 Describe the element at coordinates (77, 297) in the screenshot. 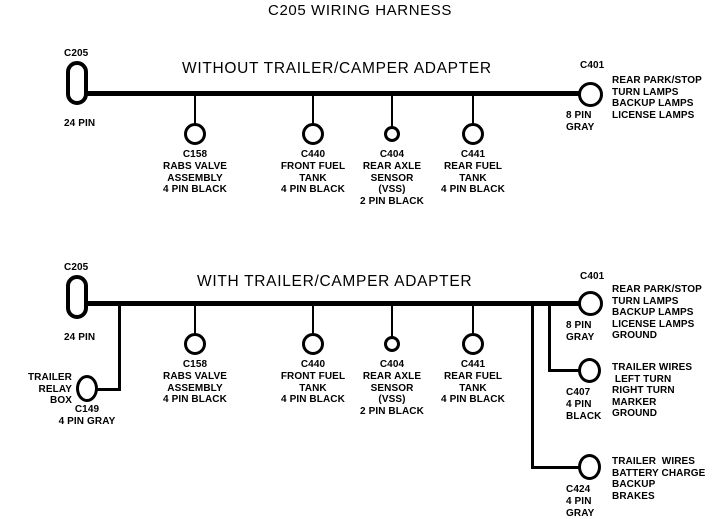

I see `connector-c205-bottom` at that location.